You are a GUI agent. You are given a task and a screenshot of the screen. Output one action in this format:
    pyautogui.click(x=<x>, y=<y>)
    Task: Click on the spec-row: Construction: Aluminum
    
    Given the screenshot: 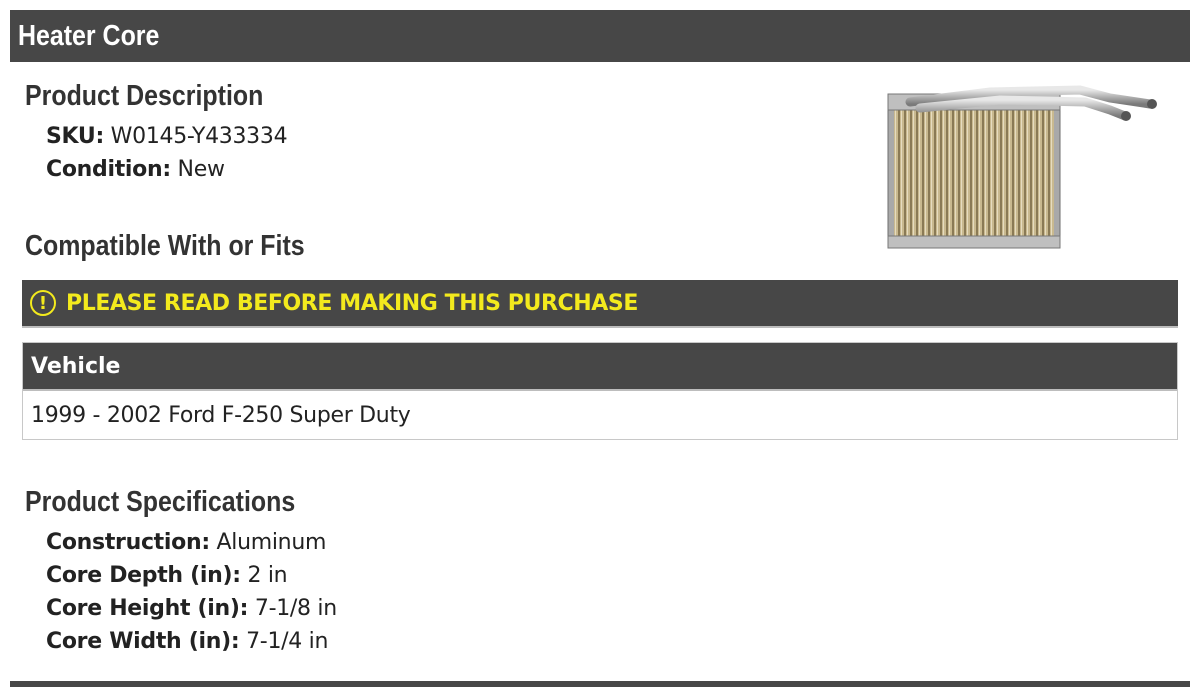 What is the action you would take?
    pyautogui.click(x=186, y=542)
    